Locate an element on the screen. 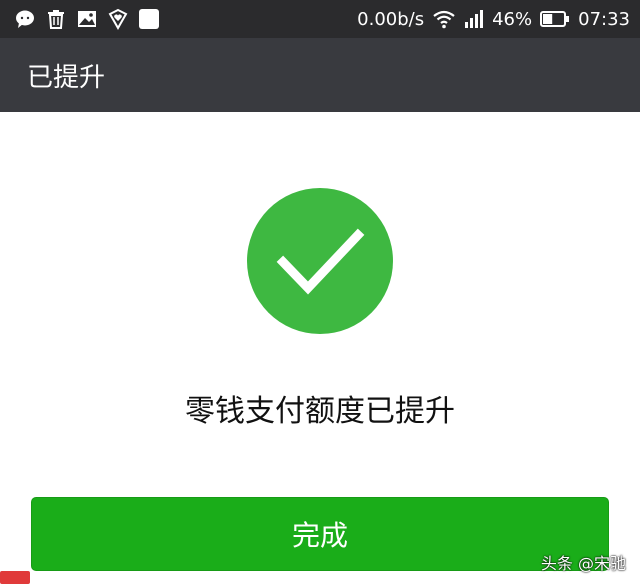 This screenshot has height=584, width=640. shield-heart-icon is located at coordinates (118, 19).